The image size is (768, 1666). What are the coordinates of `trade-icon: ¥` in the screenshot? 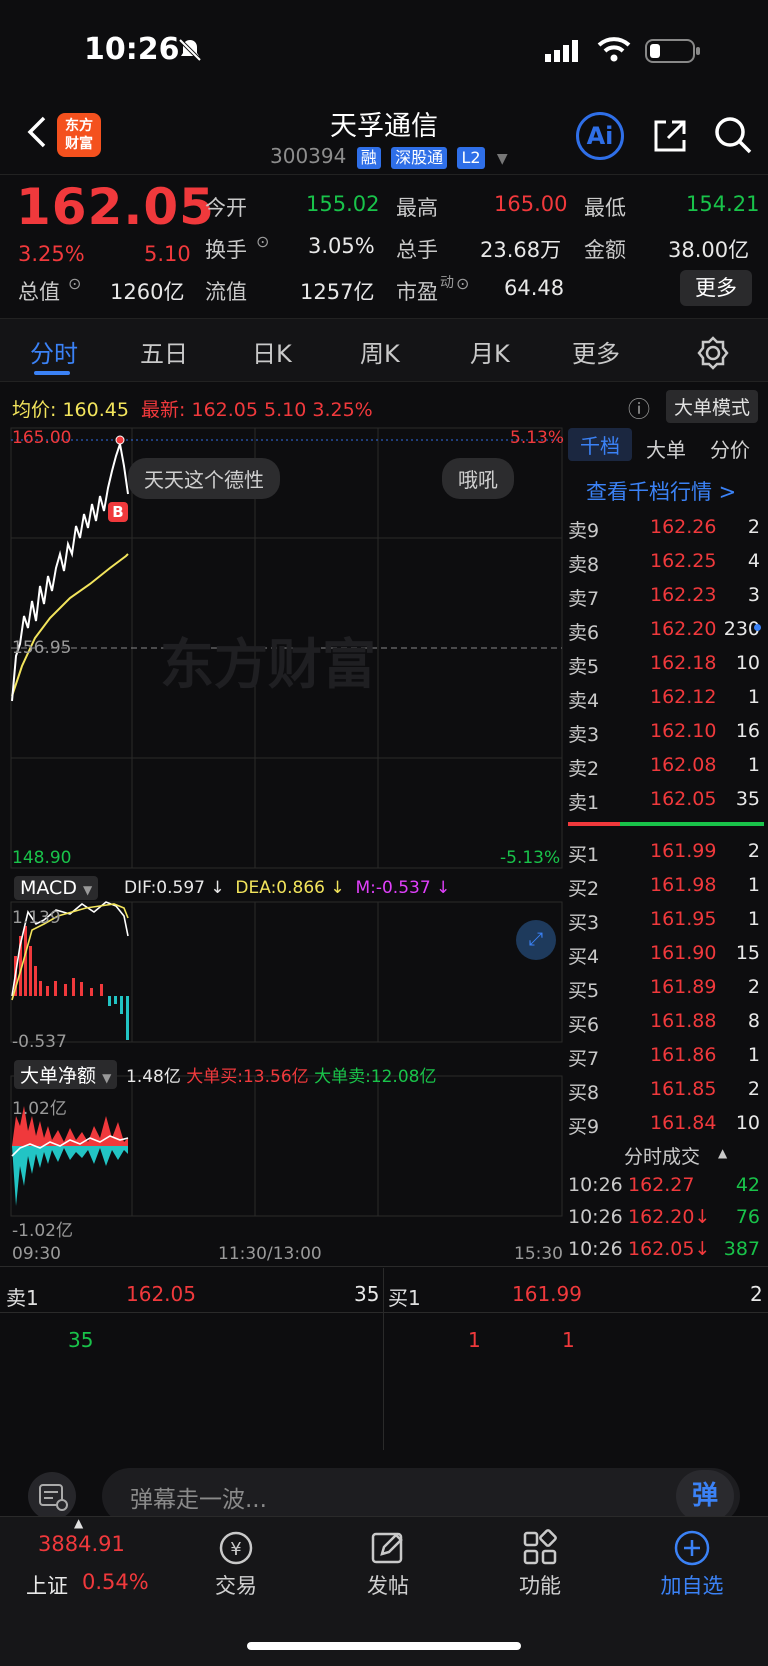 It's located at (236, 1550).